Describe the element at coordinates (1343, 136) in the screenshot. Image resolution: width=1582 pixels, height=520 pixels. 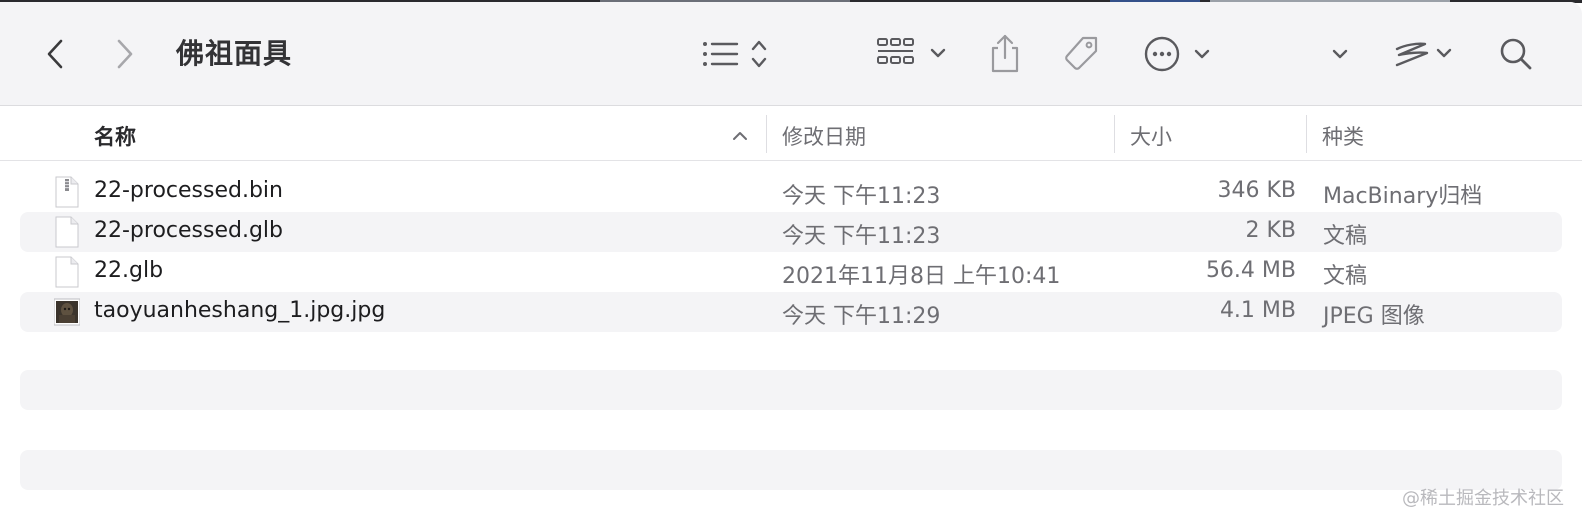
I see `column-header-kind: 种类` at that location.